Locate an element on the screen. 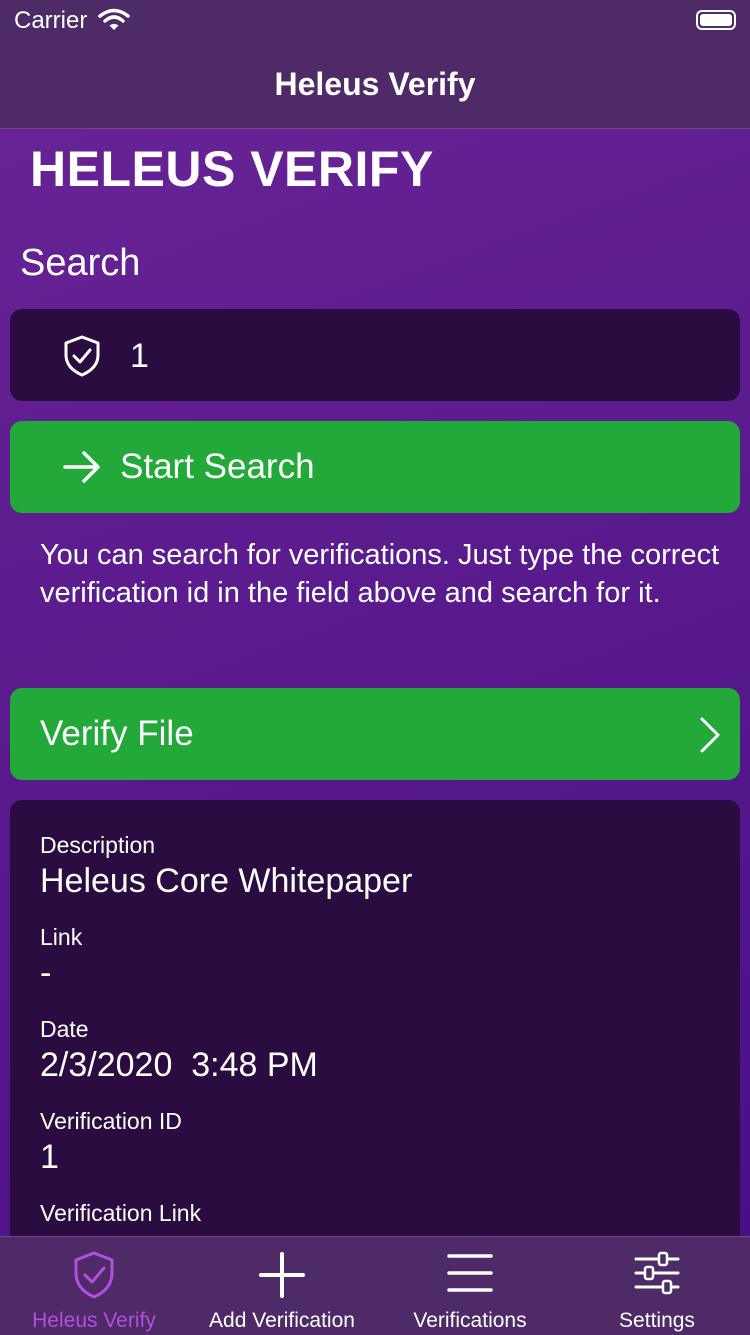  chevron-right-icon is located at coordinates (710, 735).